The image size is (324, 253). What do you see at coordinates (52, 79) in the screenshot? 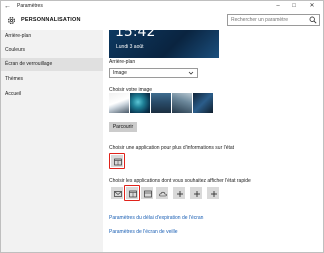
I see `sidebar-item-themes: Thèmes` at bounding box center [52, 79].